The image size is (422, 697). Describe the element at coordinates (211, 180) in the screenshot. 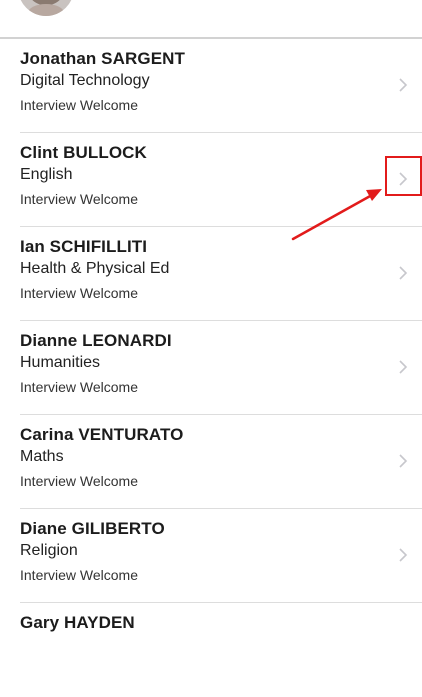

I see `list-item: Clint BULLOCK English Interview Welcome` at that location.